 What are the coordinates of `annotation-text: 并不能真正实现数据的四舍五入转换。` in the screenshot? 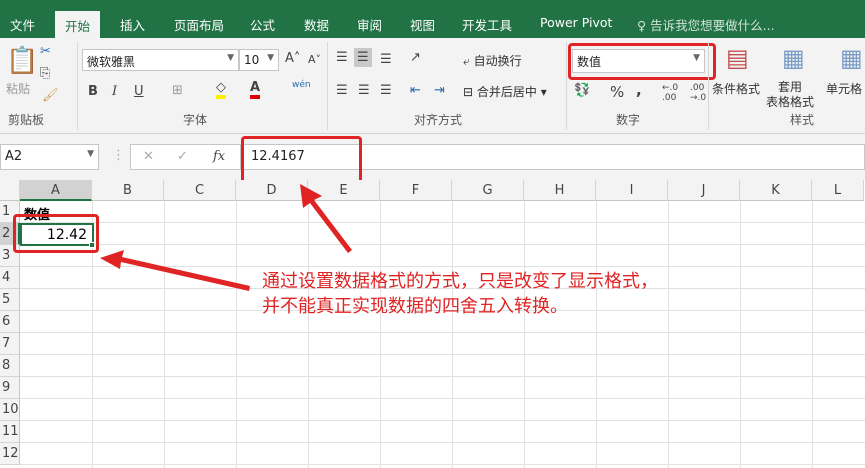 It's located at (415, 306).